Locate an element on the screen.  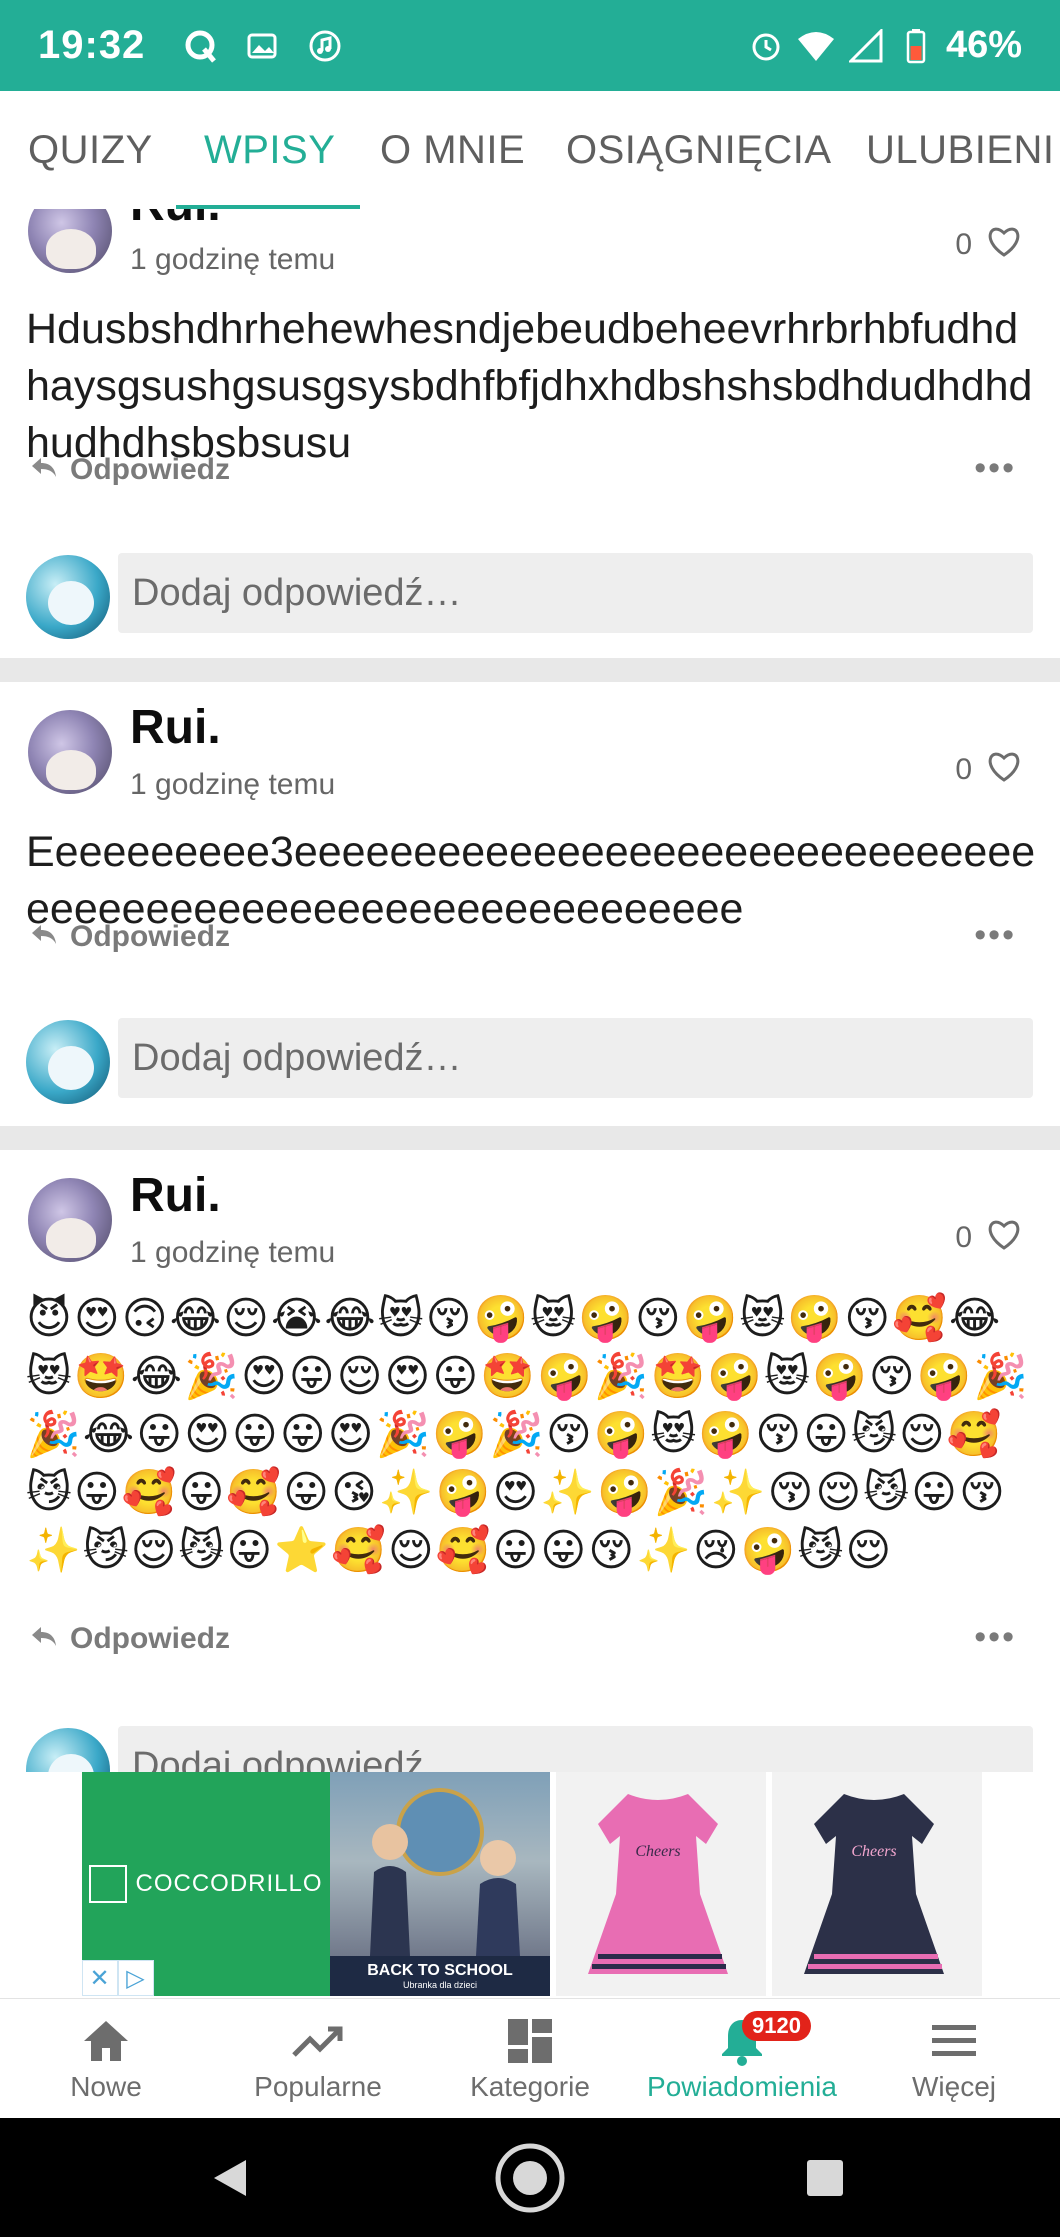
ad-product-navy-dress: Cheers is located at coordinates (874, 1884).